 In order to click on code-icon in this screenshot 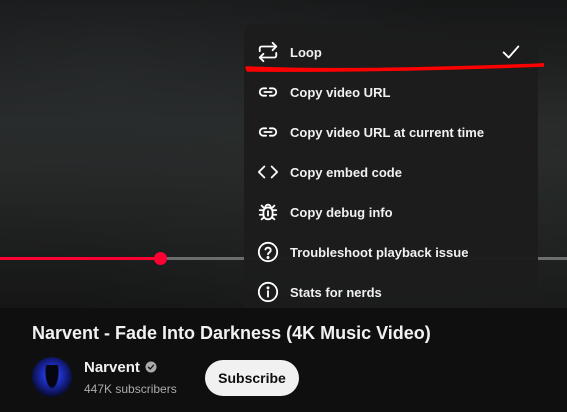, I will do `click(268, 172)`.